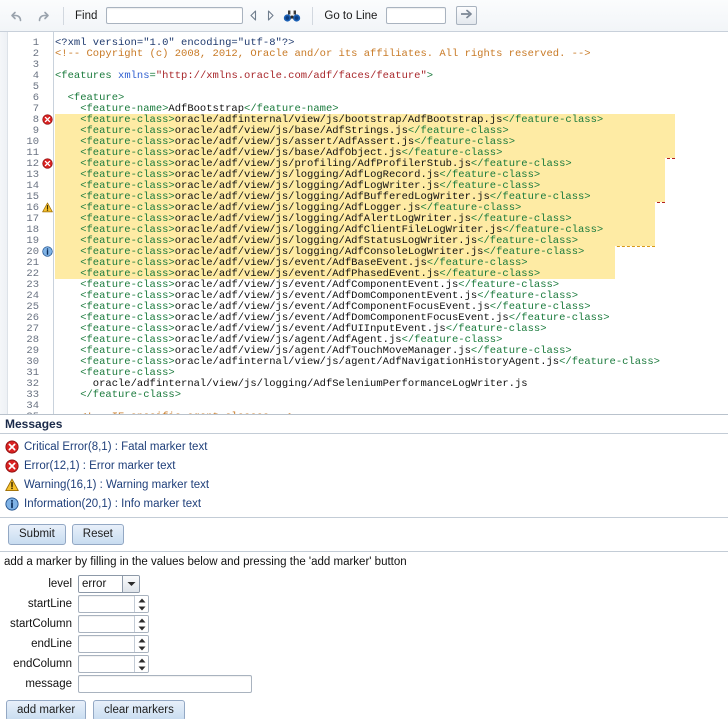  What do you see at coordinates (116, 446) in the screenshot?
I see `message-text: Critical Error(8,1) : Fatal marker text` at bounding box center [116, 446].